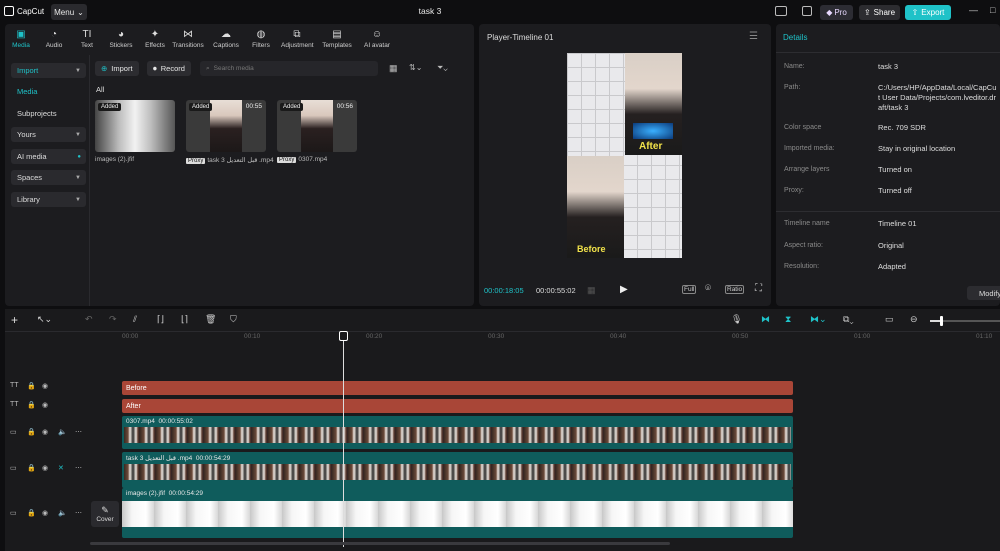  What do you see at coordinates (155, 39) in the screenshot?
I see `tab-effects: ✦ Effects` at bounding box center [155, 39].